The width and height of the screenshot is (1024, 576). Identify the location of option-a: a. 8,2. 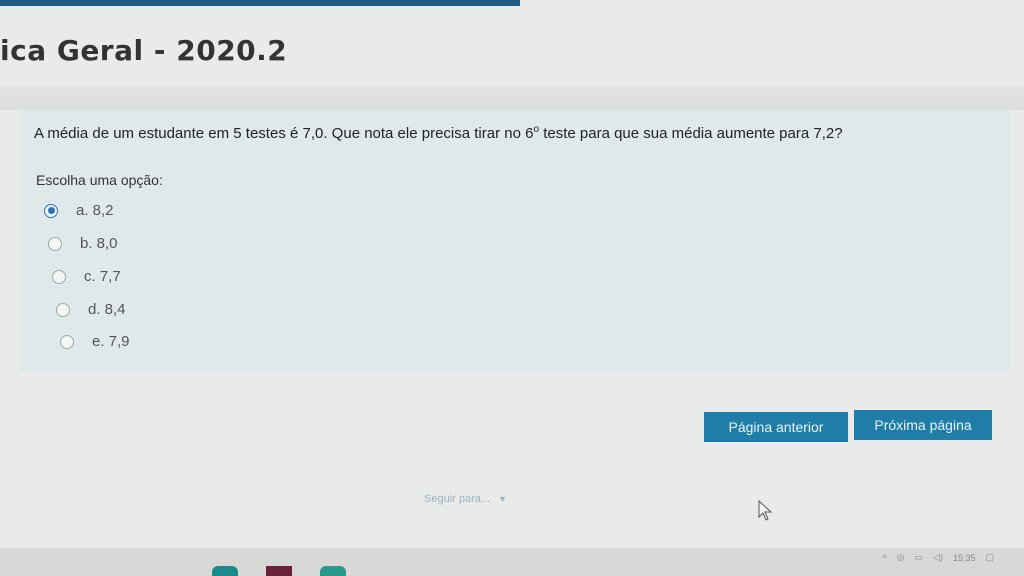
(79, 210).